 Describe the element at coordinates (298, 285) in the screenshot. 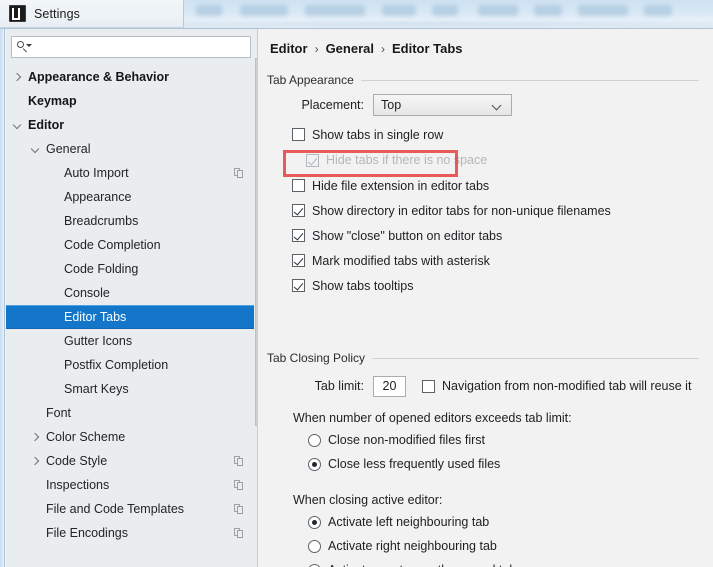

I see `checkbox-show-tabs-tooltips` at that location.